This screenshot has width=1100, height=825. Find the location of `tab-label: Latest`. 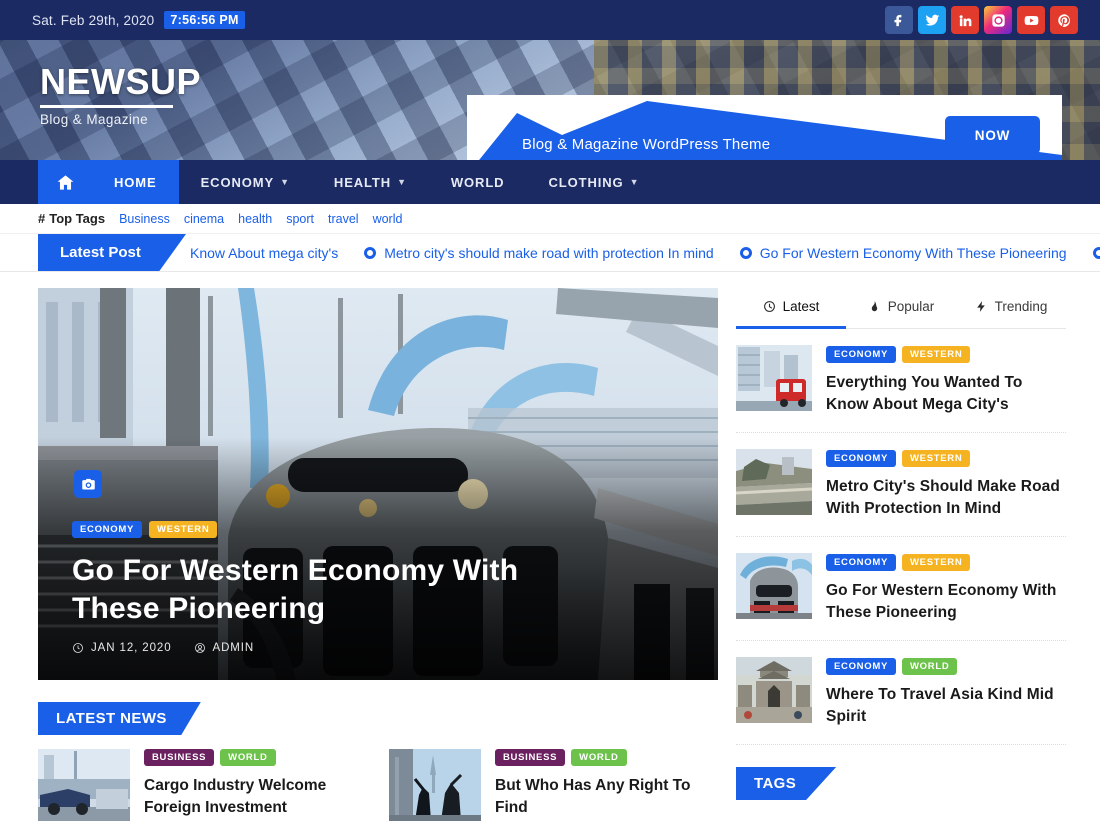

tab-label: Latest is located at coordinates (801, 306).